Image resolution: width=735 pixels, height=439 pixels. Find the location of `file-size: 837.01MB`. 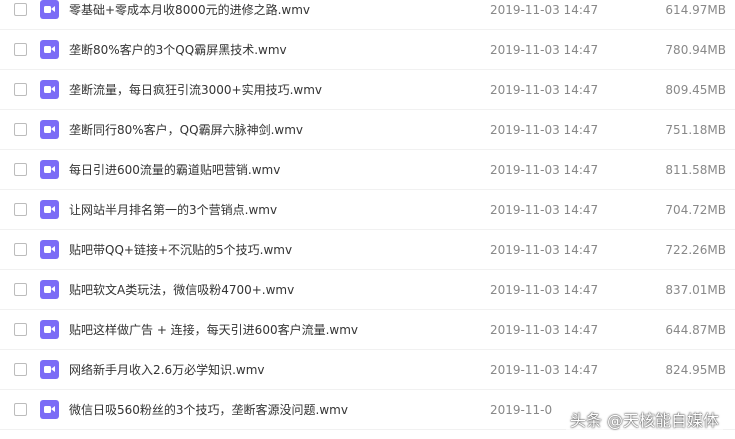

file-size: 837.01MB is located at coordinates (695, 290).